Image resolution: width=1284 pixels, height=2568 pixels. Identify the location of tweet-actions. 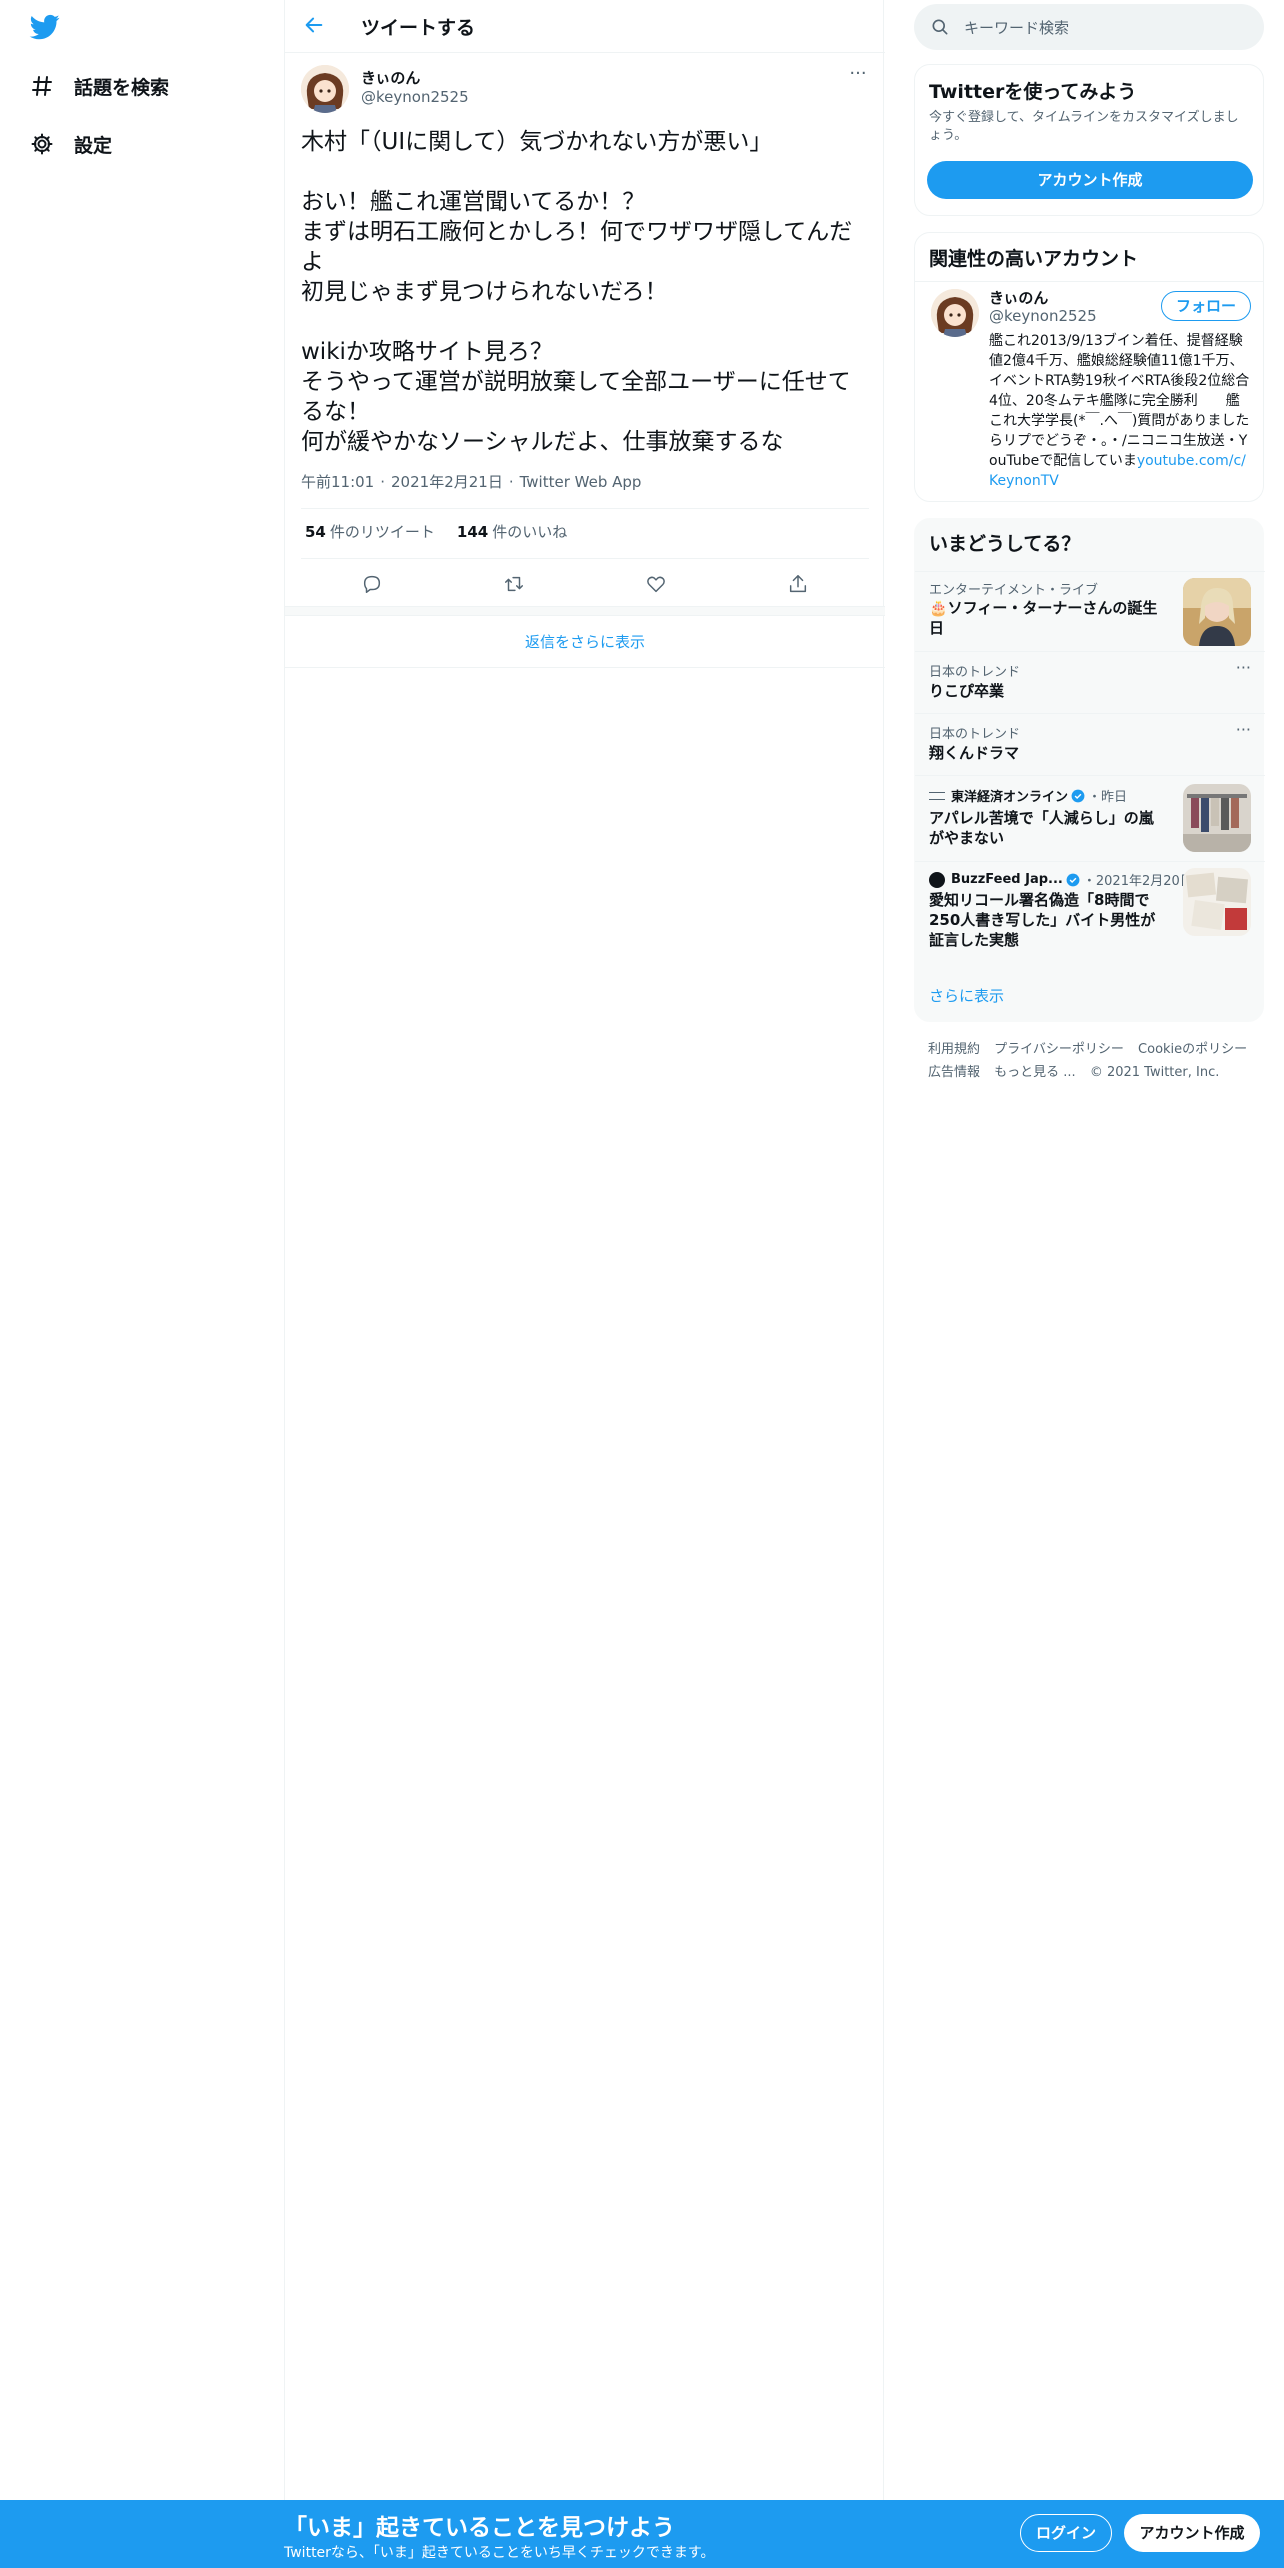
(585, 586).